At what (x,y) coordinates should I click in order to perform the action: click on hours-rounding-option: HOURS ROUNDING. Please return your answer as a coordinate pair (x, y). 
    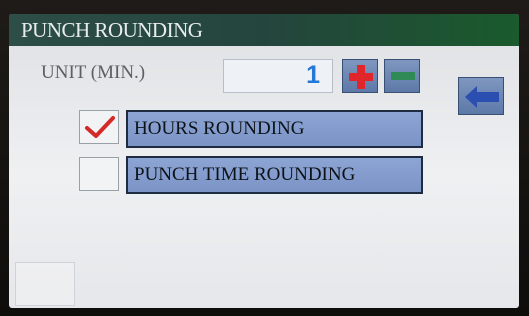
    Looking at the image, I should click on (274, 129).